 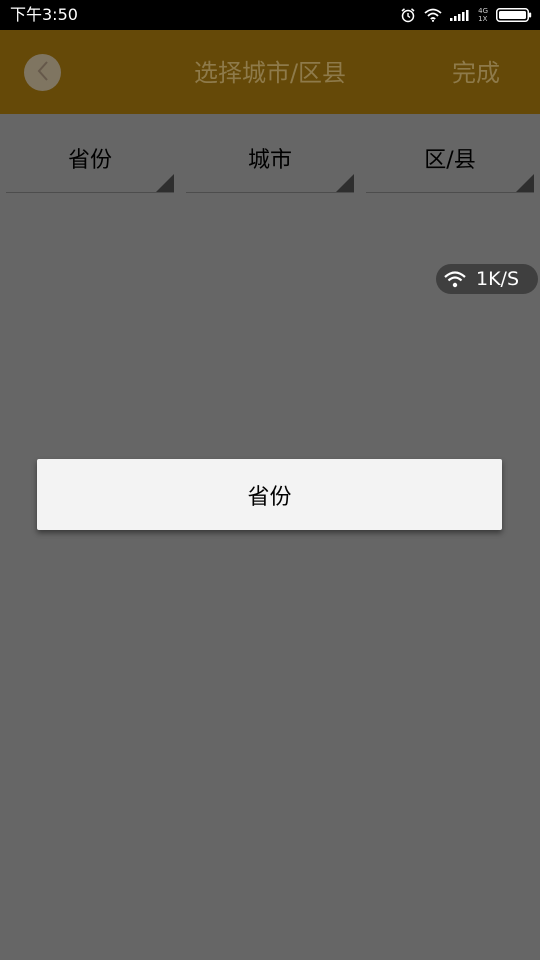 I want to click on done-button: 完成, so click(x=476, y=73).